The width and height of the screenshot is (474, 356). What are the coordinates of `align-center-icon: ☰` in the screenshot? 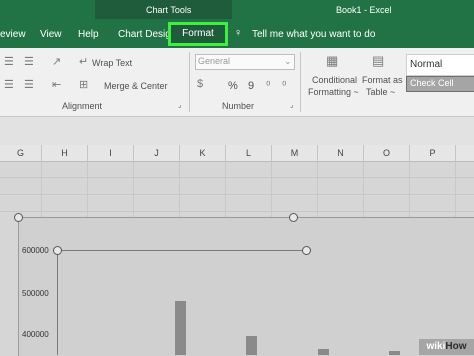 It's located at (29, 84).